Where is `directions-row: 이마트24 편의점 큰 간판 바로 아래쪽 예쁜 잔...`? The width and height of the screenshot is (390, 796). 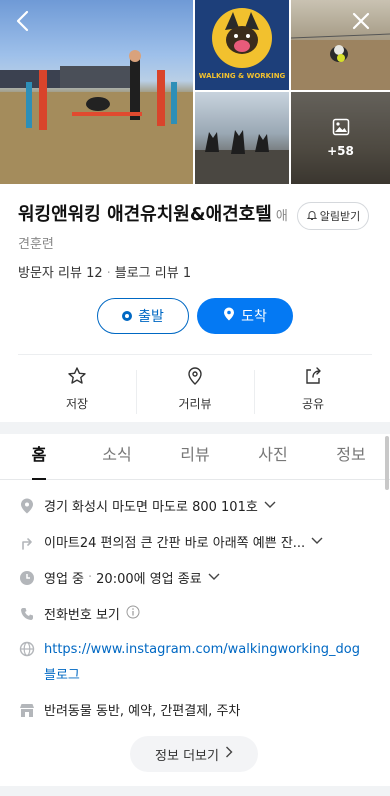 directions-row: 이마트24 편의점 큰 간판 바로 아래쪽 예쁜 잔... is located at coordinates (170, 541).